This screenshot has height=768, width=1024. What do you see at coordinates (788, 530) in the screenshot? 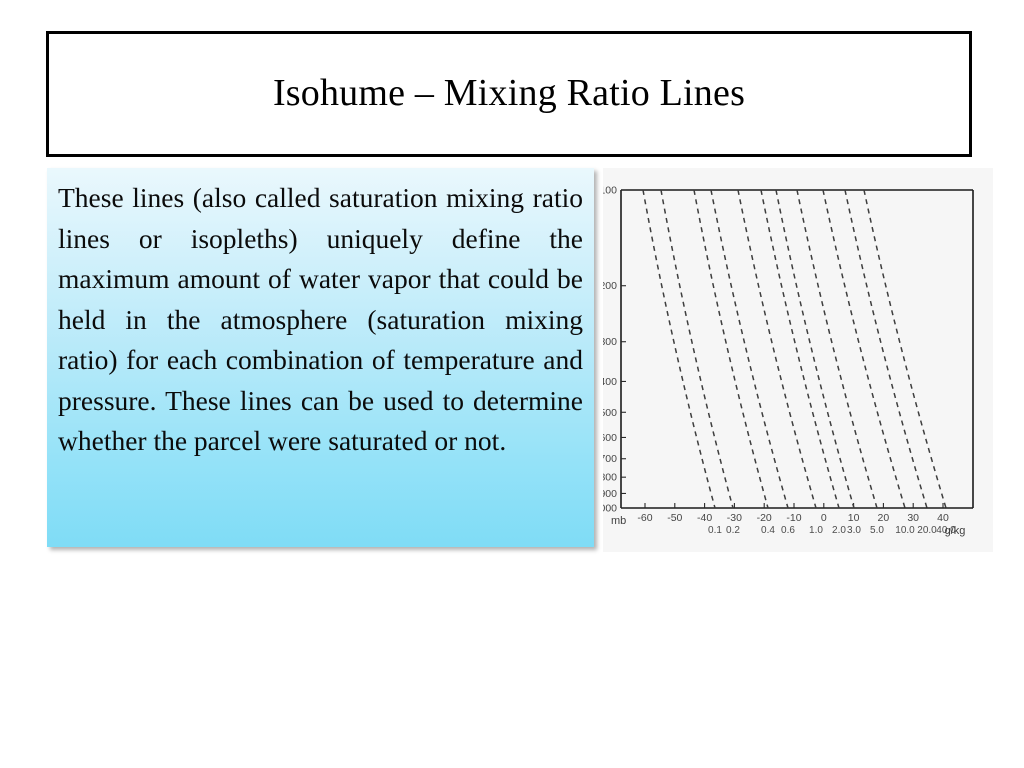
I see `mixing-ratio-tick-label: 0.6` at bounding box center [788, 530].